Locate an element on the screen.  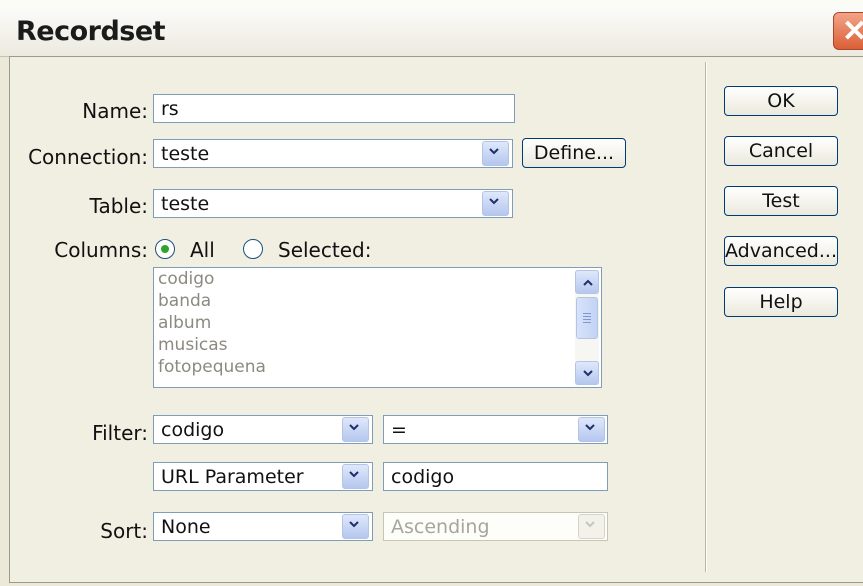
filter-value-input: codigo is located at coordinates (495, 476).